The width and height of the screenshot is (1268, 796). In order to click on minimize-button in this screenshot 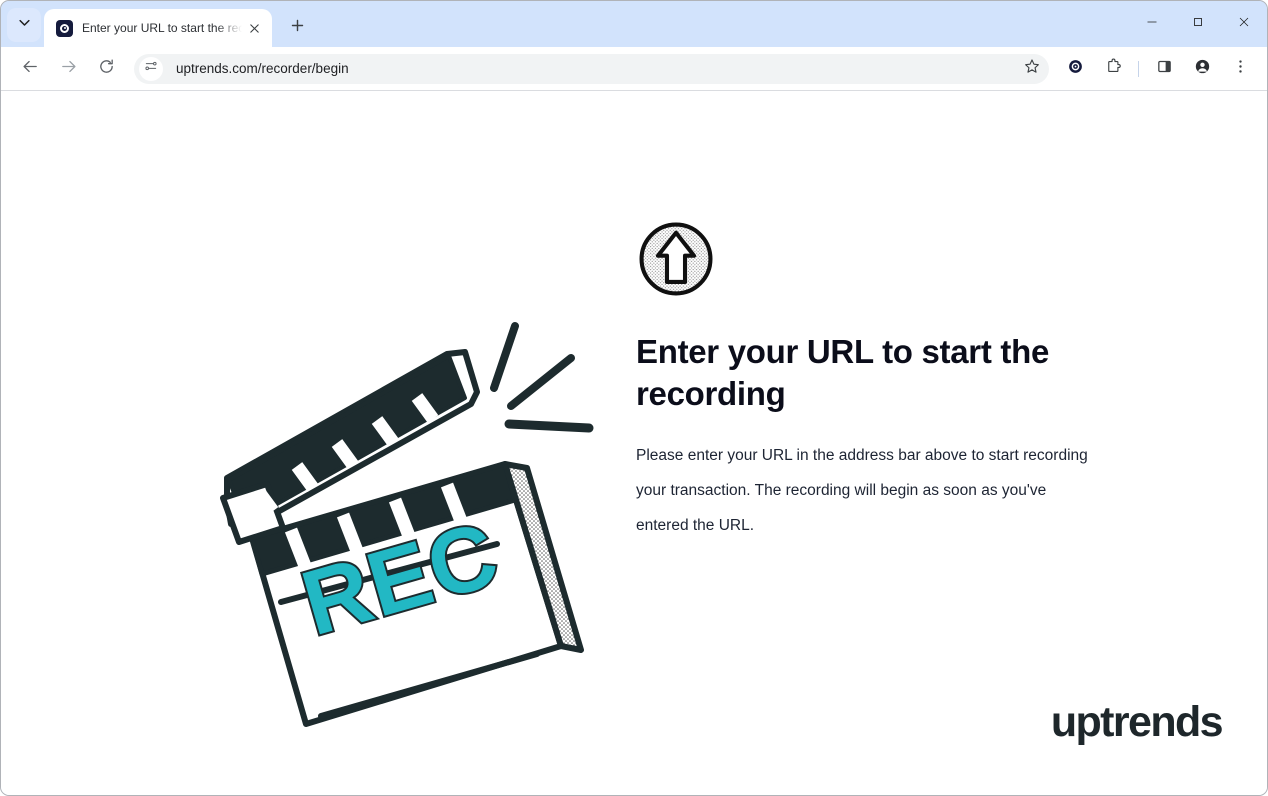, I will do `click(1152, 24)`.